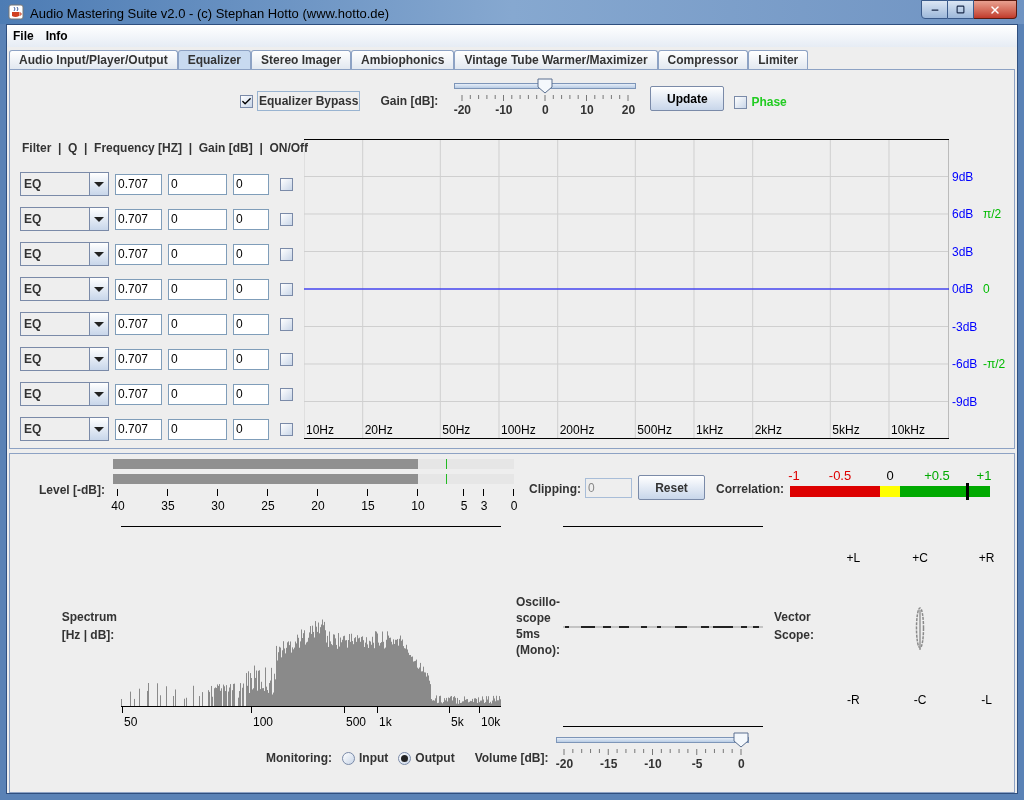  I want to click on axis-label: 50Hz, so click(456, 430).